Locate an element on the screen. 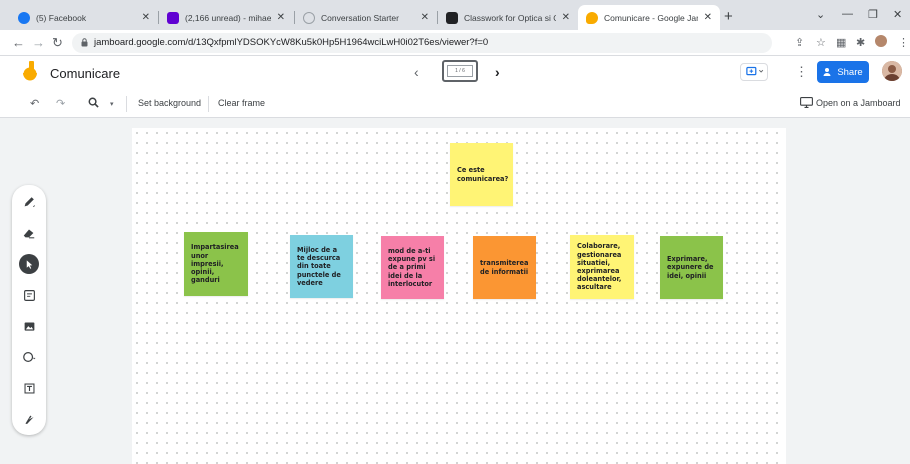 The image size is (910, 464). tab-mail: (2,166 unread) - mihaela_udriste ✕ is located at coordinates (226, 17).